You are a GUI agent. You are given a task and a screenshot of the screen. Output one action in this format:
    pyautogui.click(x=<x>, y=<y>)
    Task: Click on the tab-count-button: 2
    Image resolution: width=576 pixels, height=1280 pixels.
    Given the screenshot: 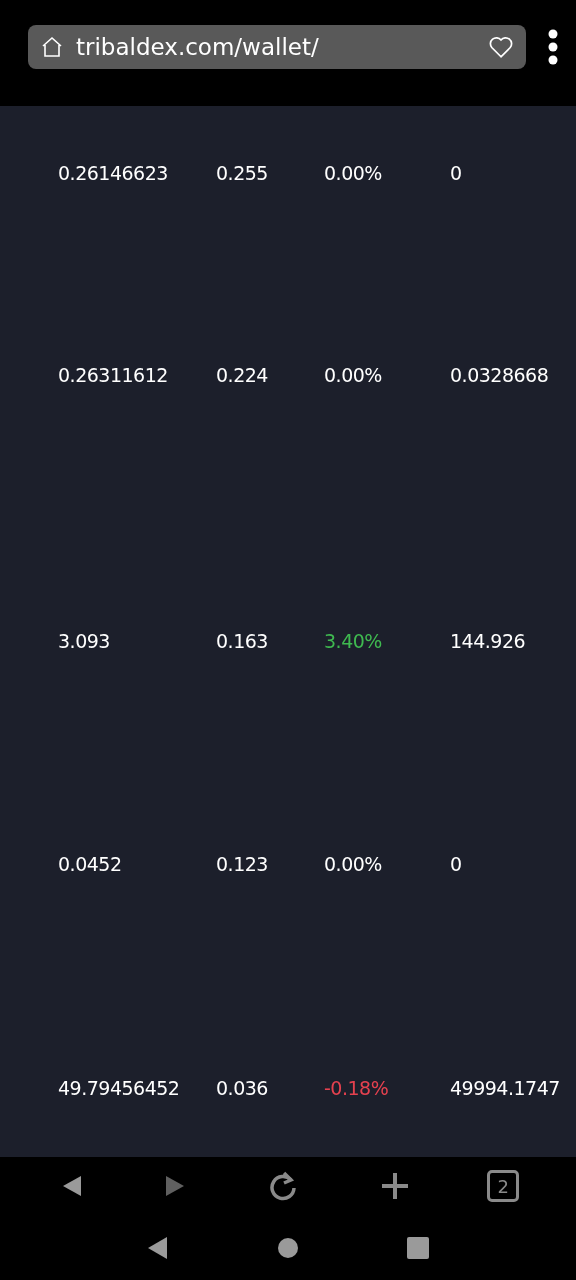 What is the action you would take?
    pyautogui.click(x=503, y=1186)
    